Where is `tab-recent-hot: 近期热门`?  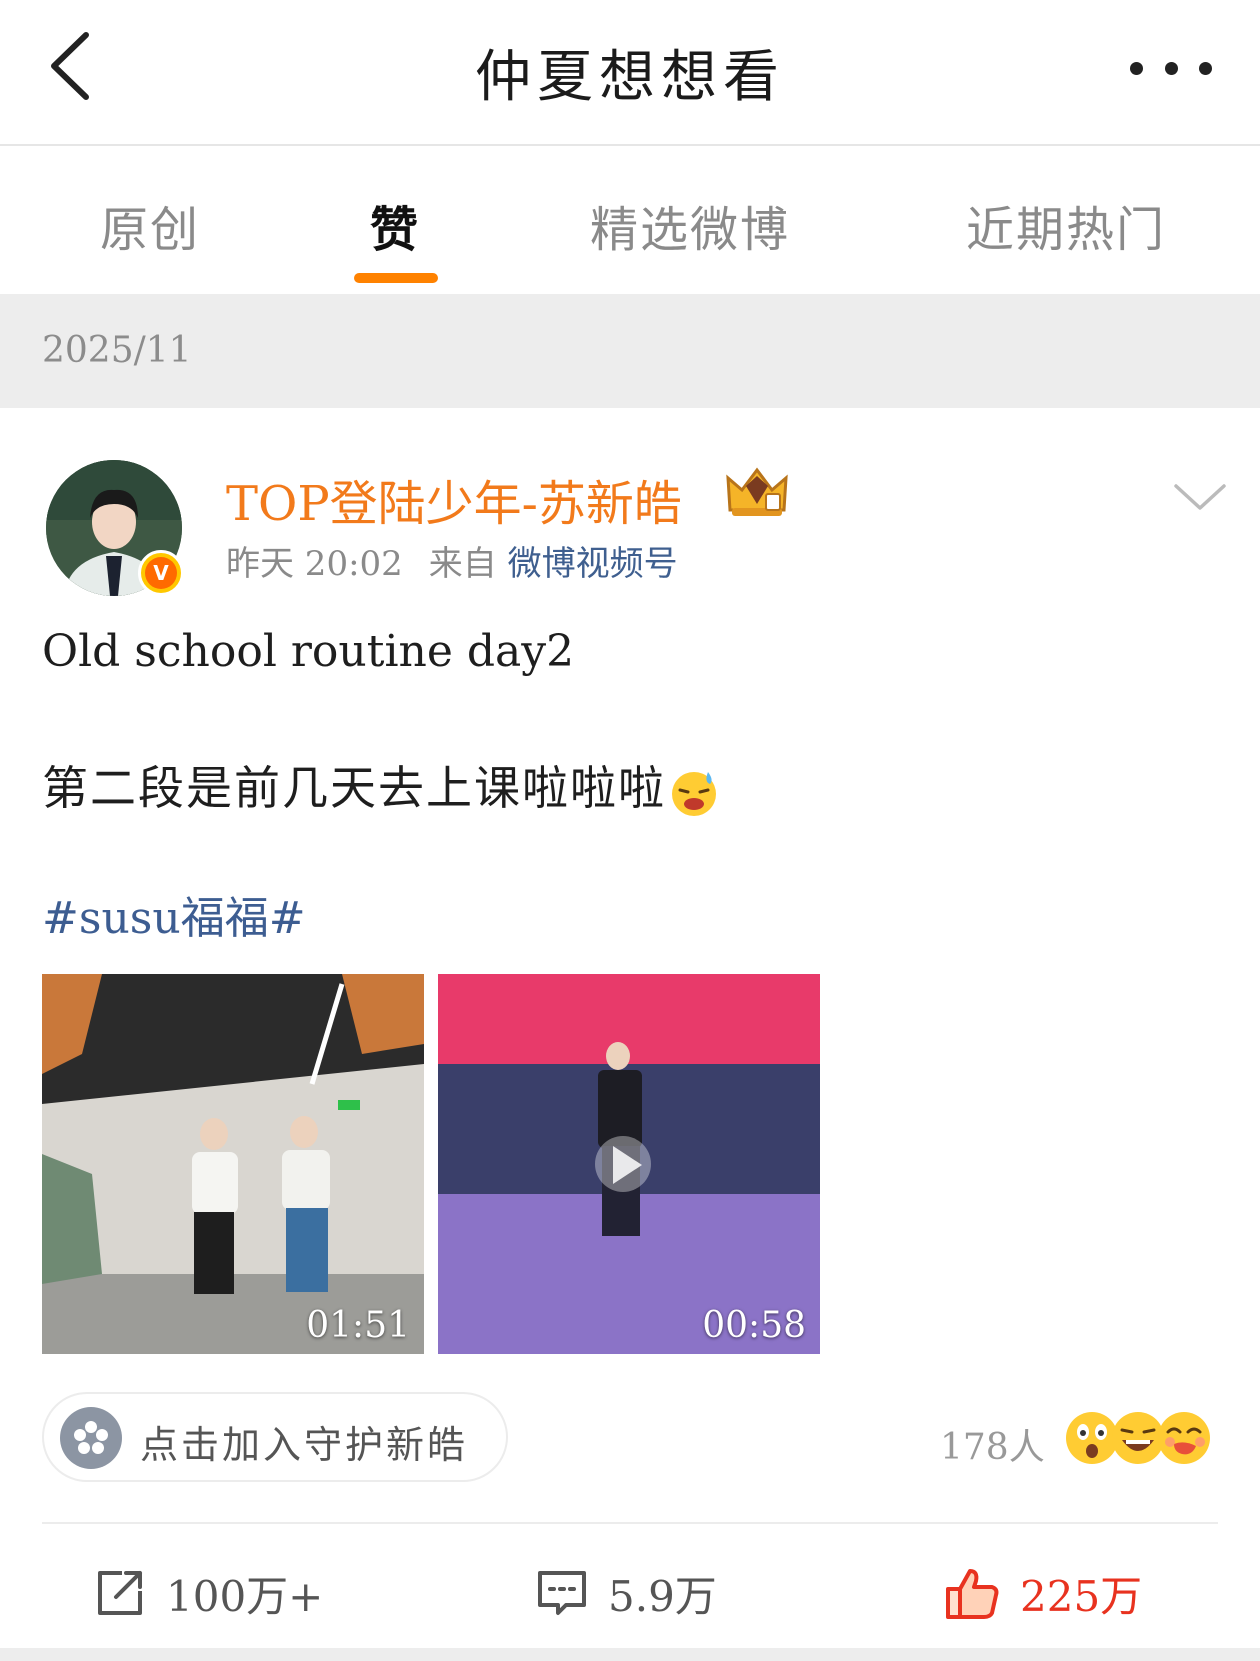
tab-recent-hot: 近期热门 is located at coordinates (1066, 225).